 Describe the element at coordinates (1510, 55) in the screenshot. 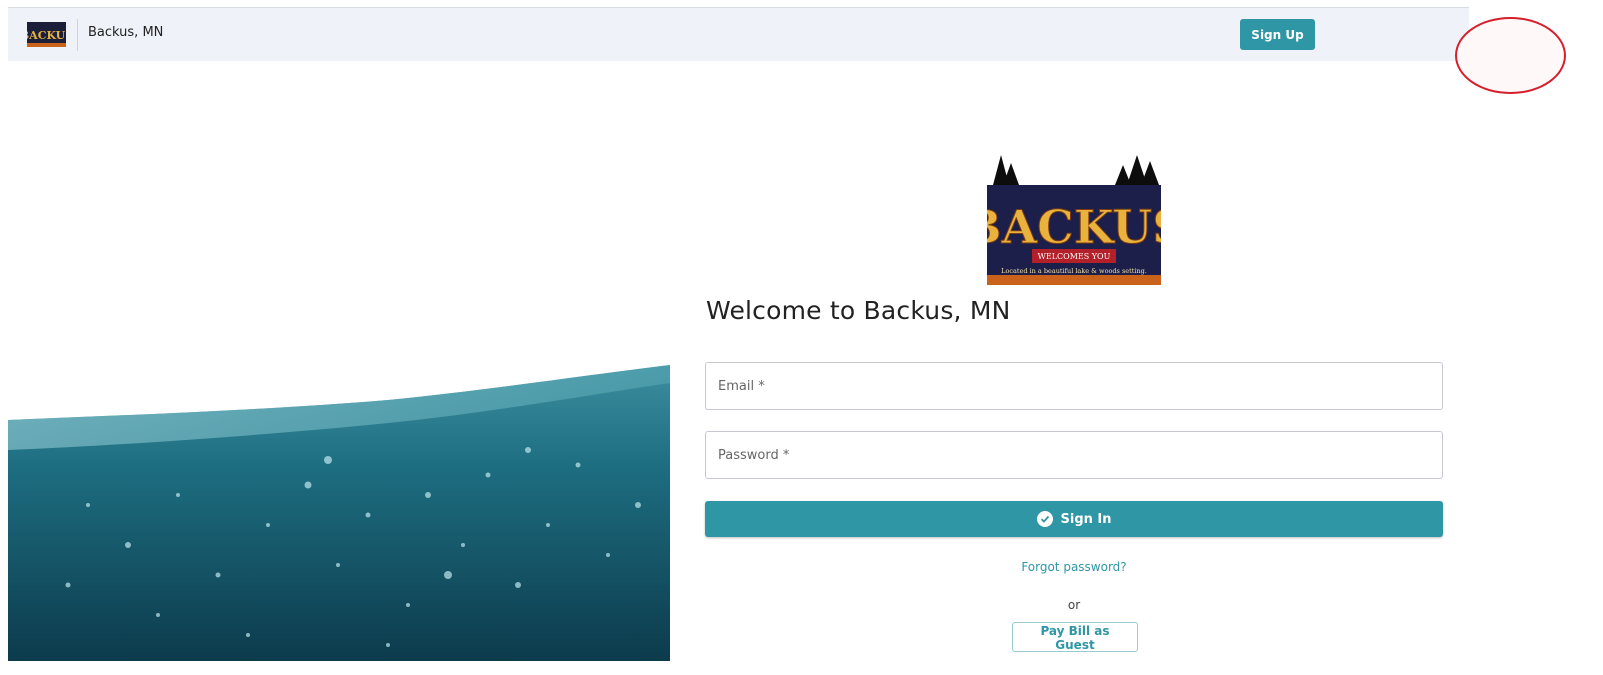

I see `annotation-circle` at that location.